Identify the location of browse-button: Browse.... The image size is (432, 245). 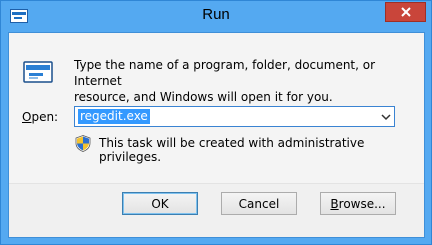
(358, 203).